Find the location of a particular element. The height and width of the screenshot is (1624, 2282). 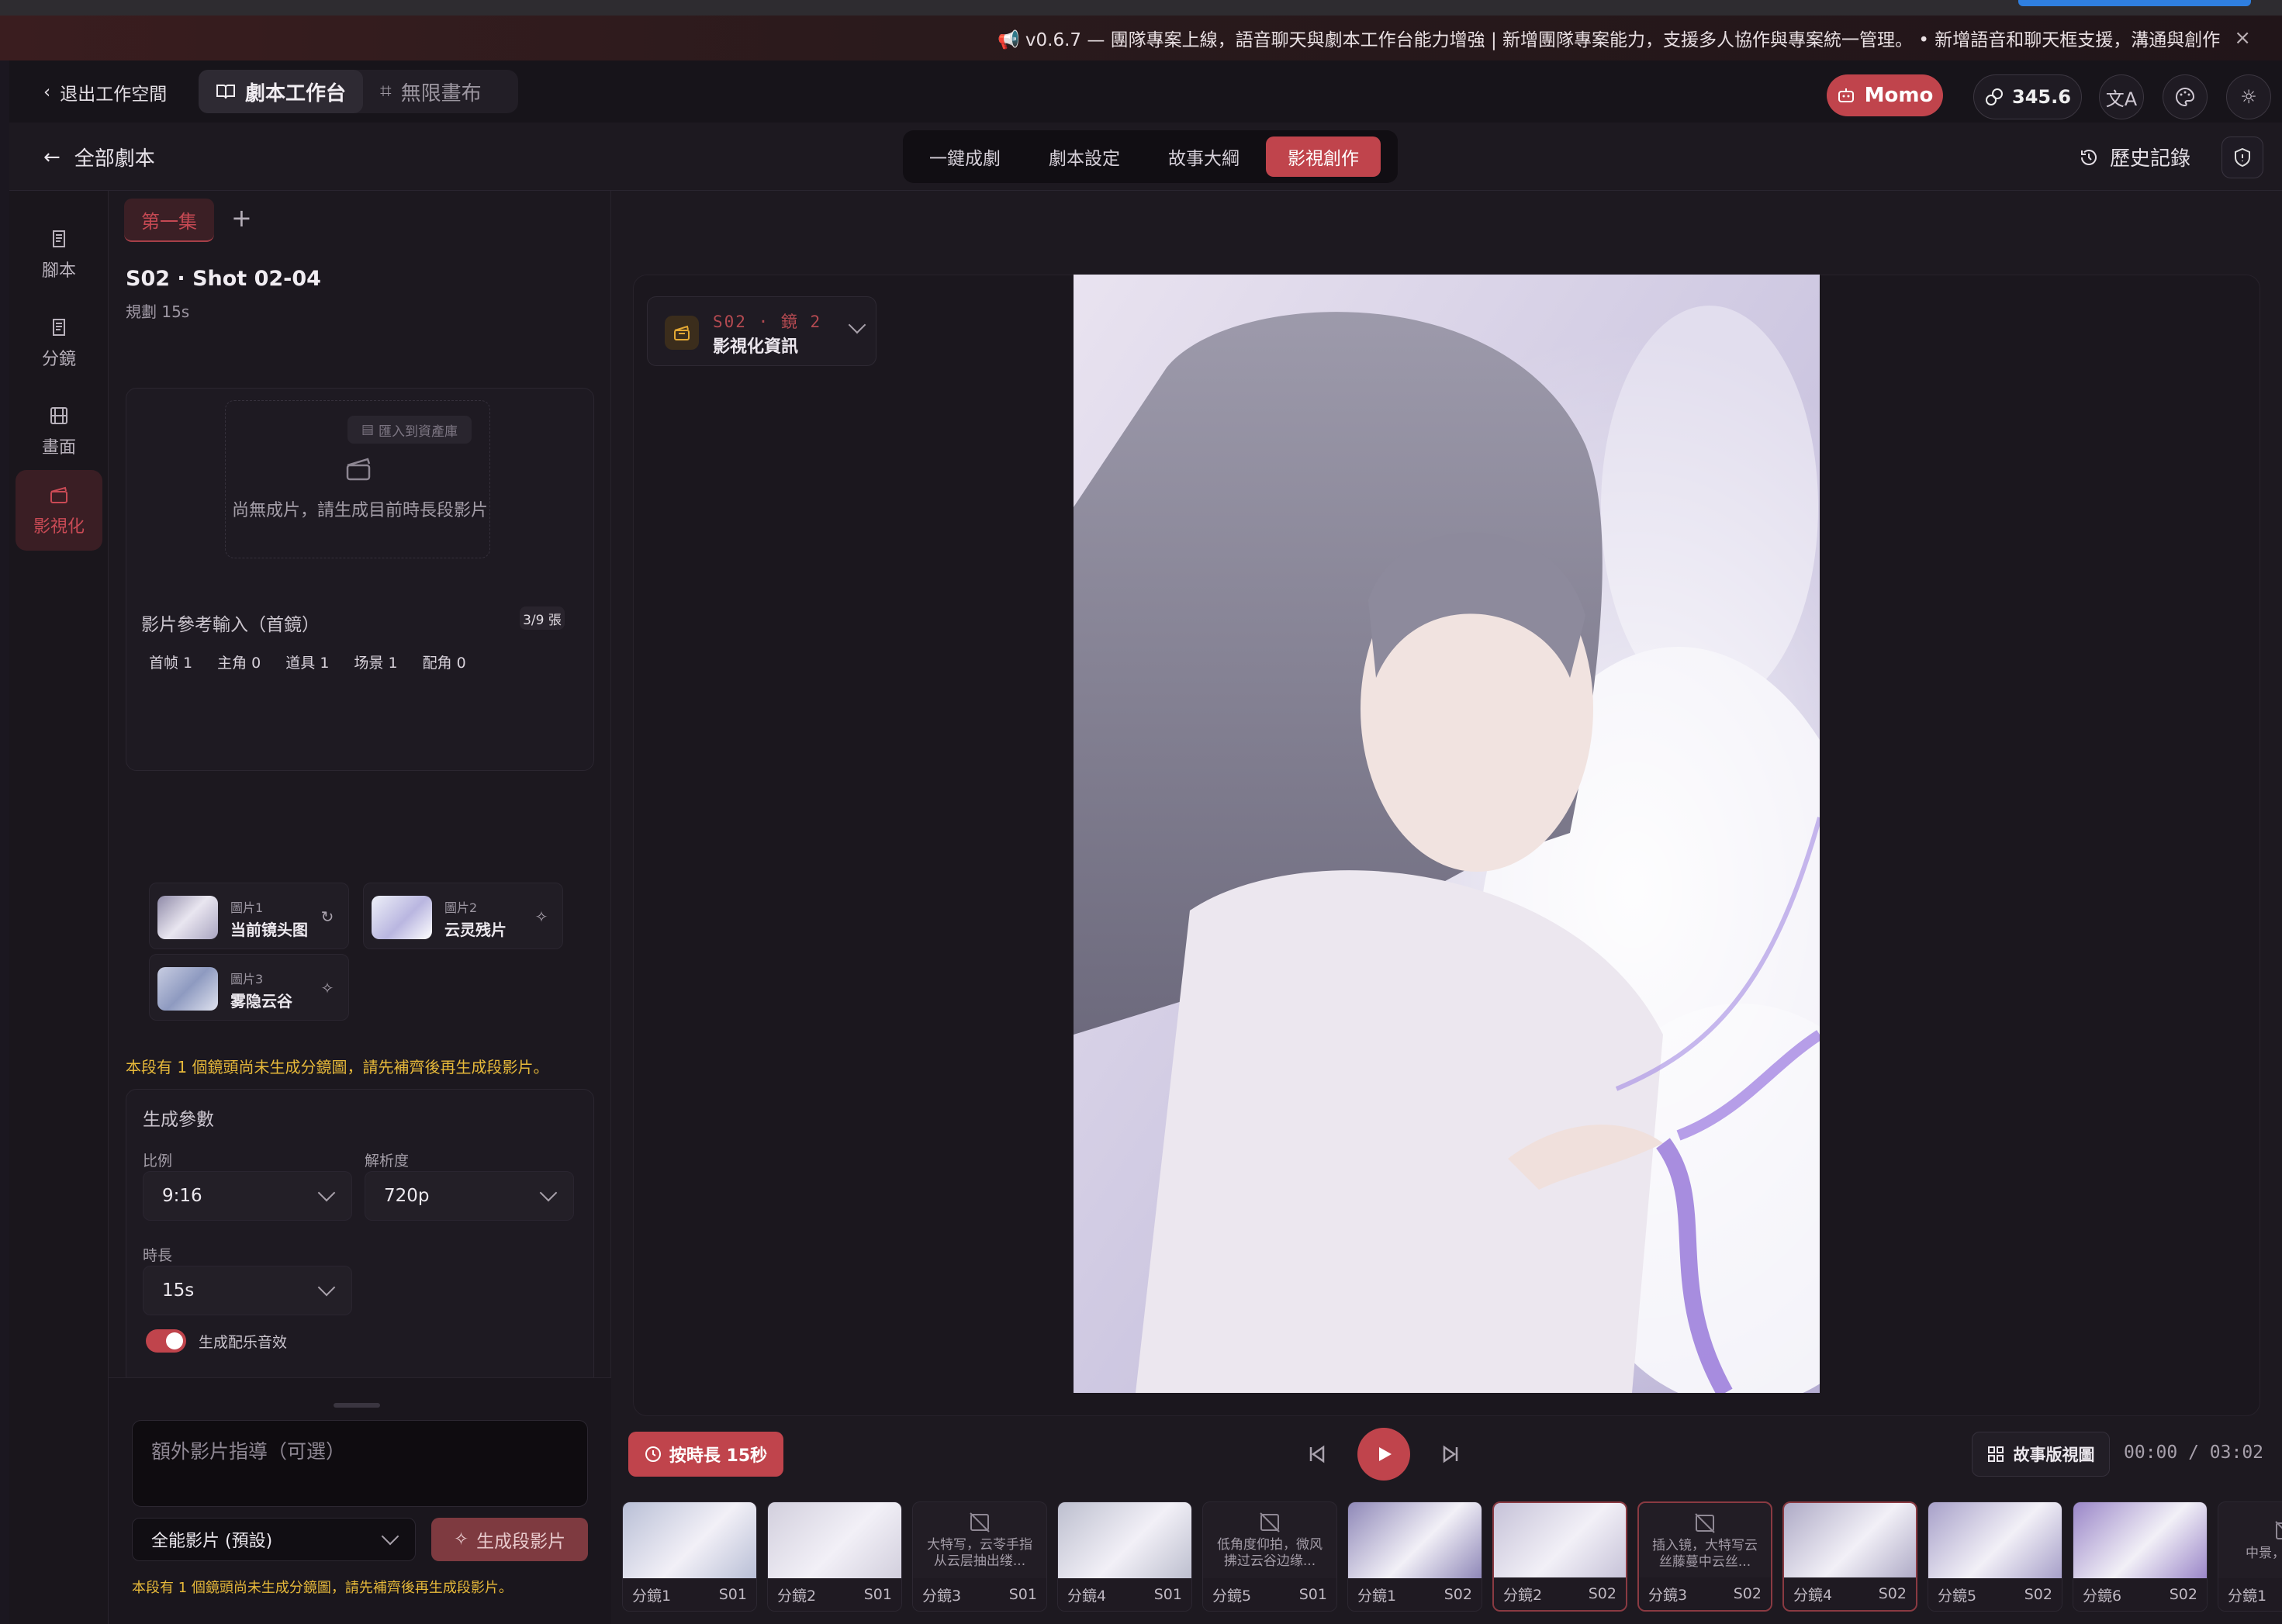

credits-balance: 345.6 is located at coordinates (2027, 96).